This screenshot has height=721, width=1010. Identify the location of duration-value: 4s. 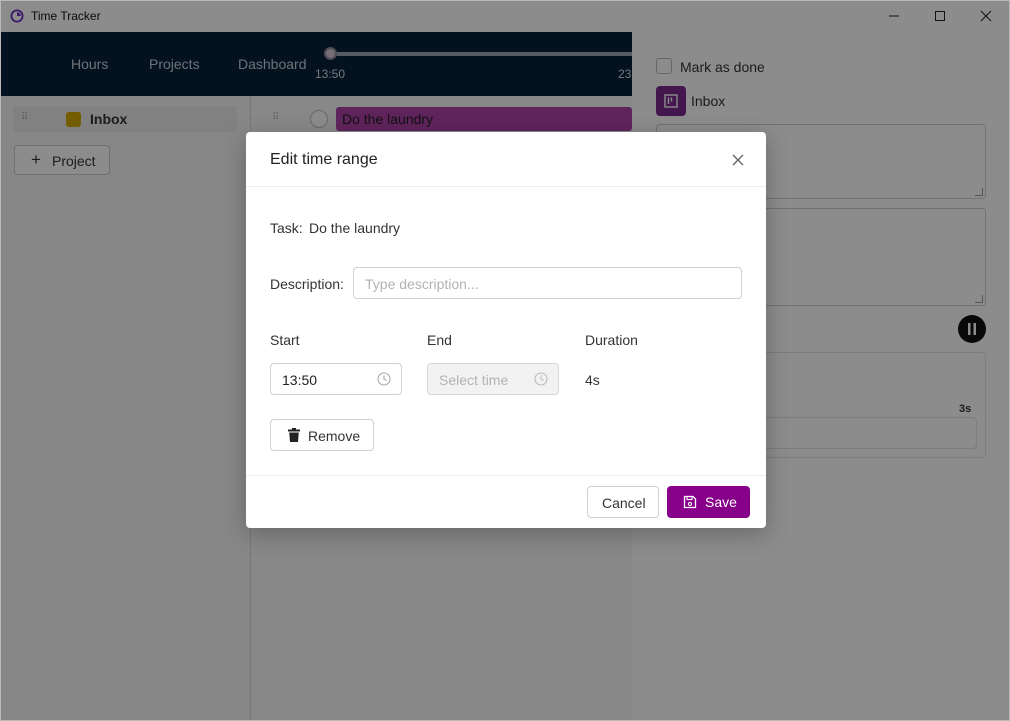
(592, 380).